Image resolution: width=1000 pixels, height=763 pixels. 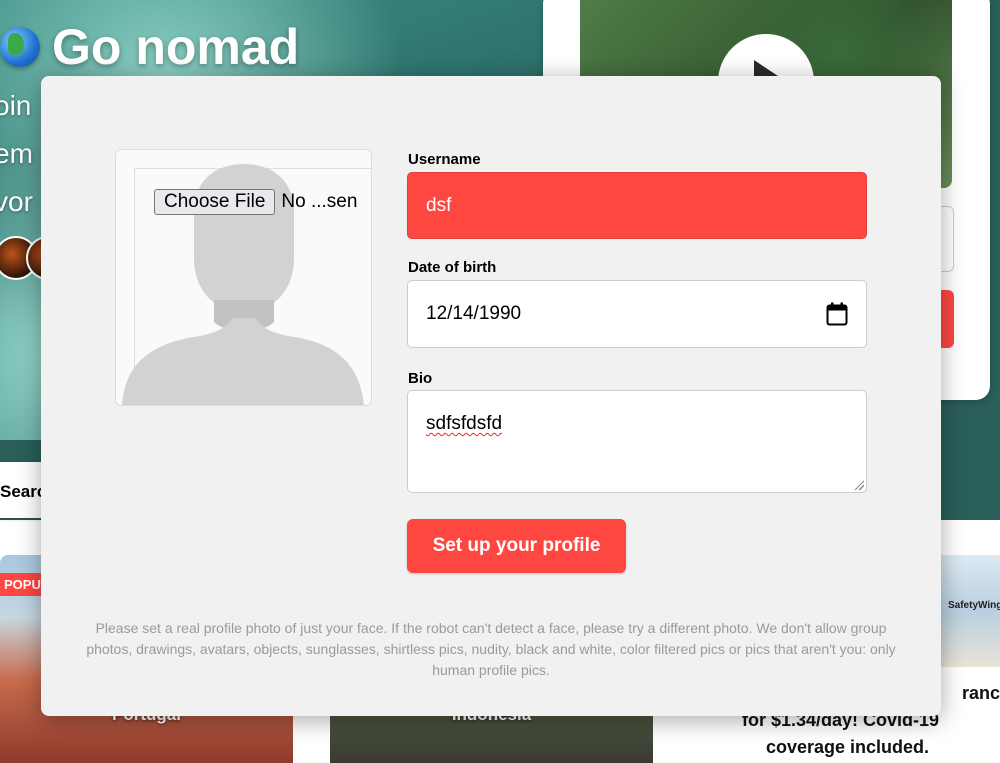 What do you see at coordinates (420, 378) in the screenshot?
I see `bio-label: Bio` at bounding box center [420, 378].